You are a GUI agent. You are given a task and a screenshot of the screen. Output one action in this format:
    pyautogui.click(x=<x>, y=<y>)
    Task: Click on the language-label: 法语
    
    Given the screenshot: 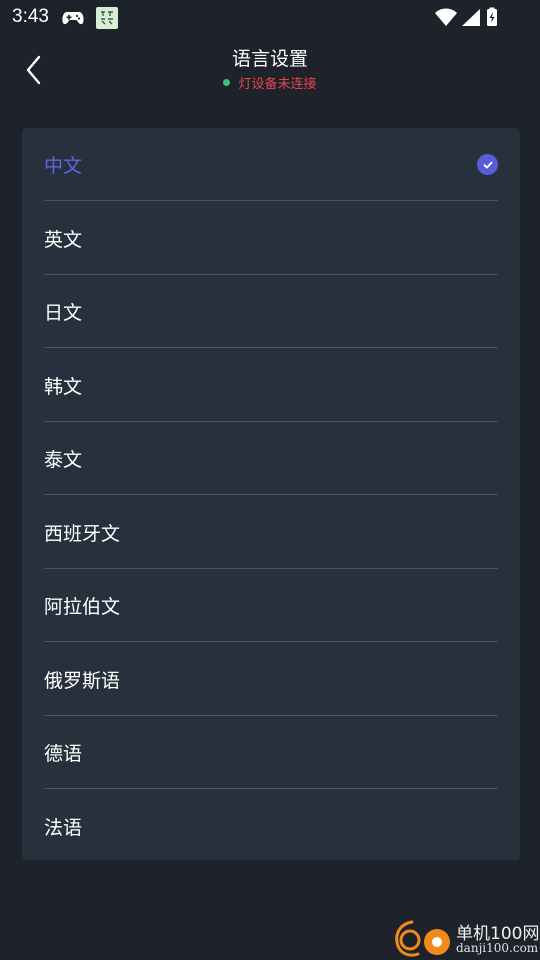 What is the action you would take?
    pyautogui.click(x=63, y=827)
    